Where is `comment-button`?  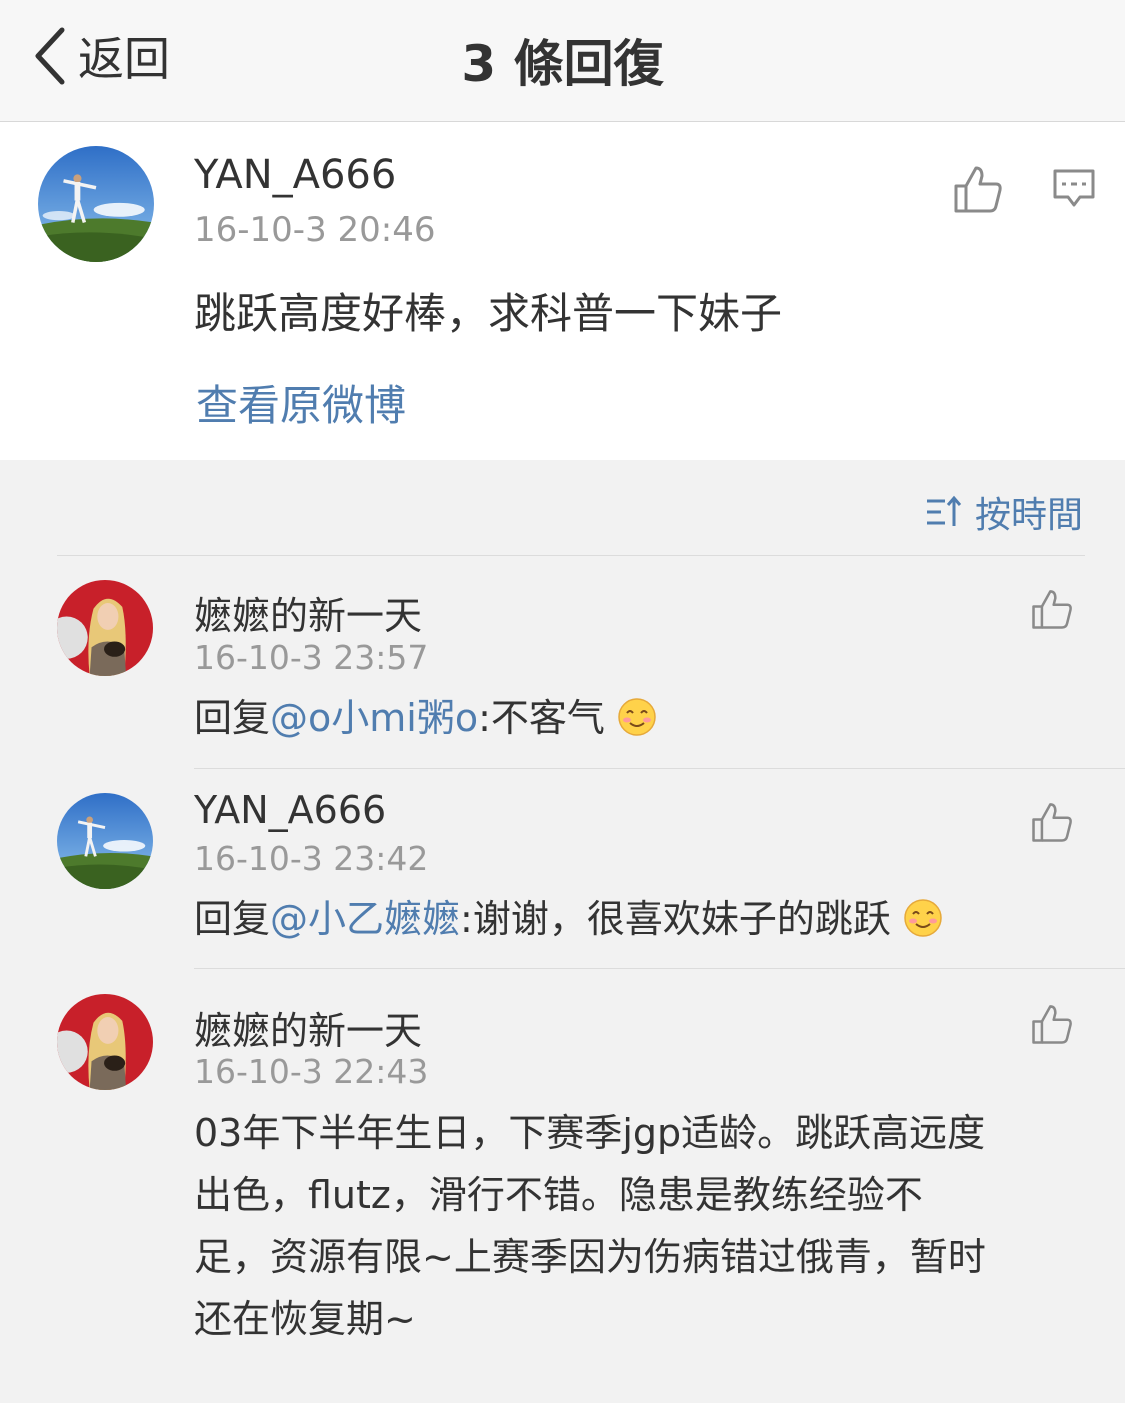
comment-button is located at coordinates (1074, 189).